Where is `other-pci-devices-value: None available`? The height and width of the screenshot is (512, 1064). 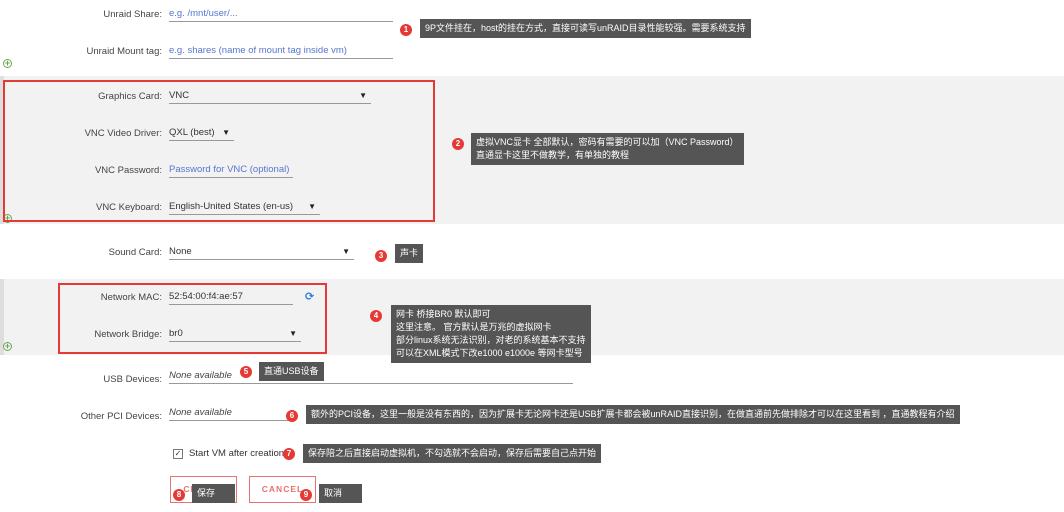
other-pci-devices-value: None available is located at coordinates (200, 412).